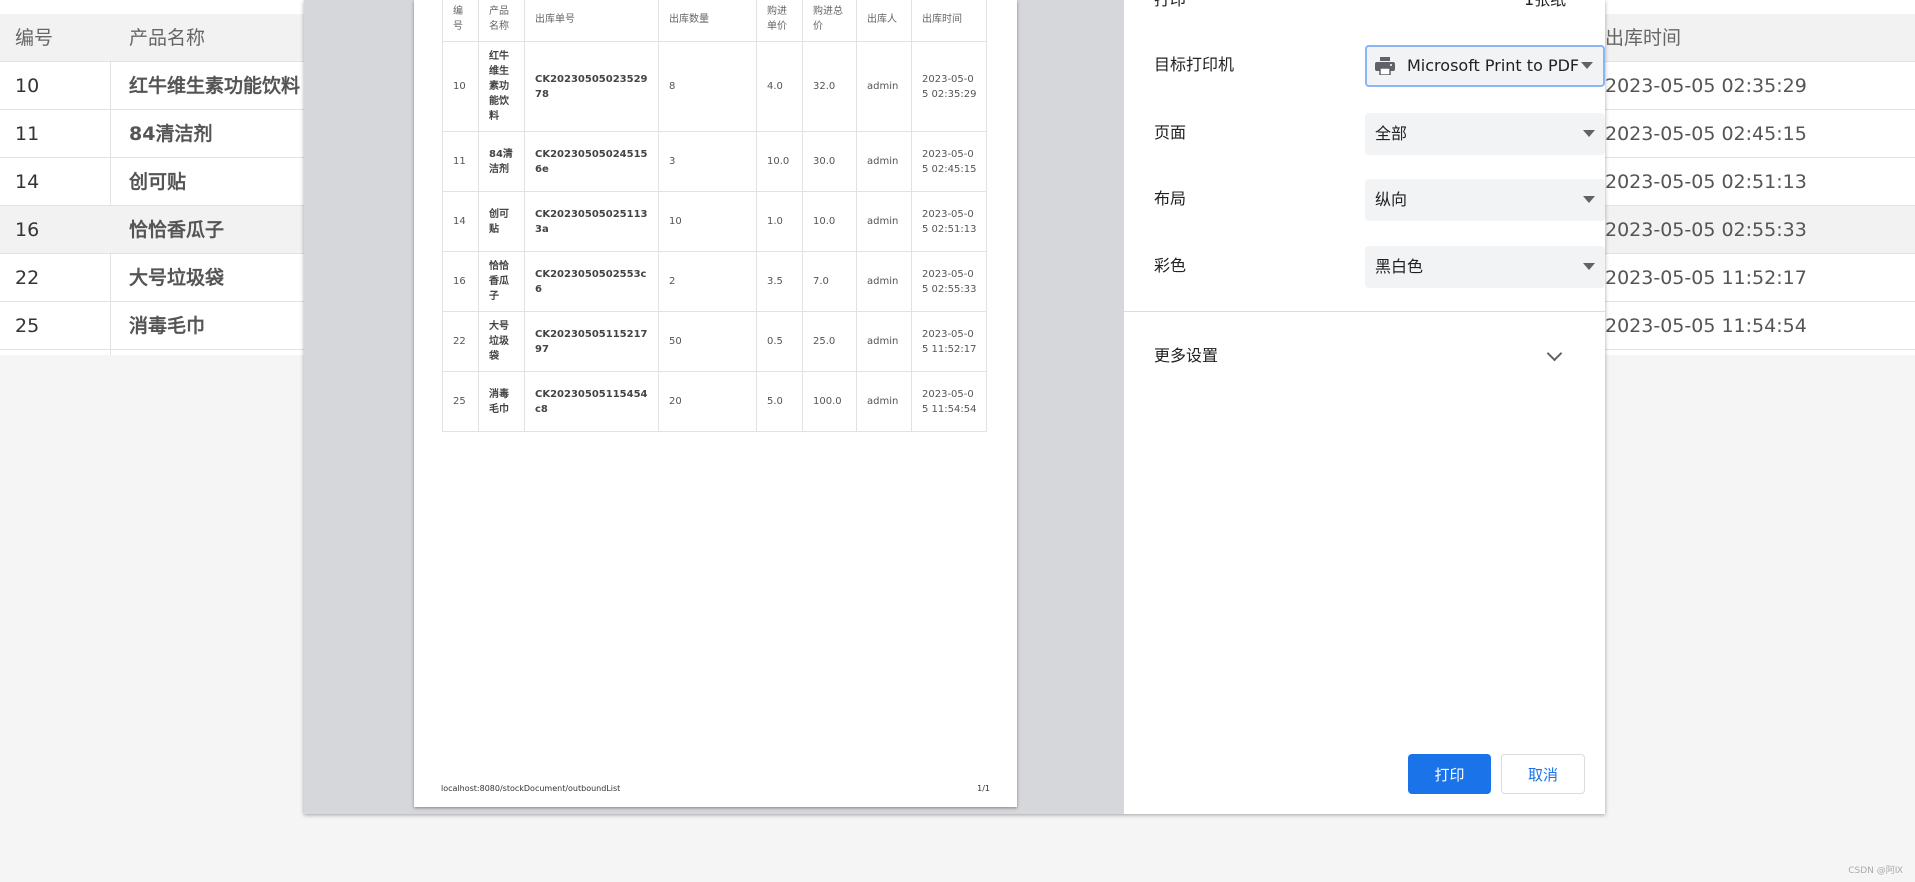 This screenshot has height=882, width=1915. I want to click on preview-cell: 25, so click(460, 401).